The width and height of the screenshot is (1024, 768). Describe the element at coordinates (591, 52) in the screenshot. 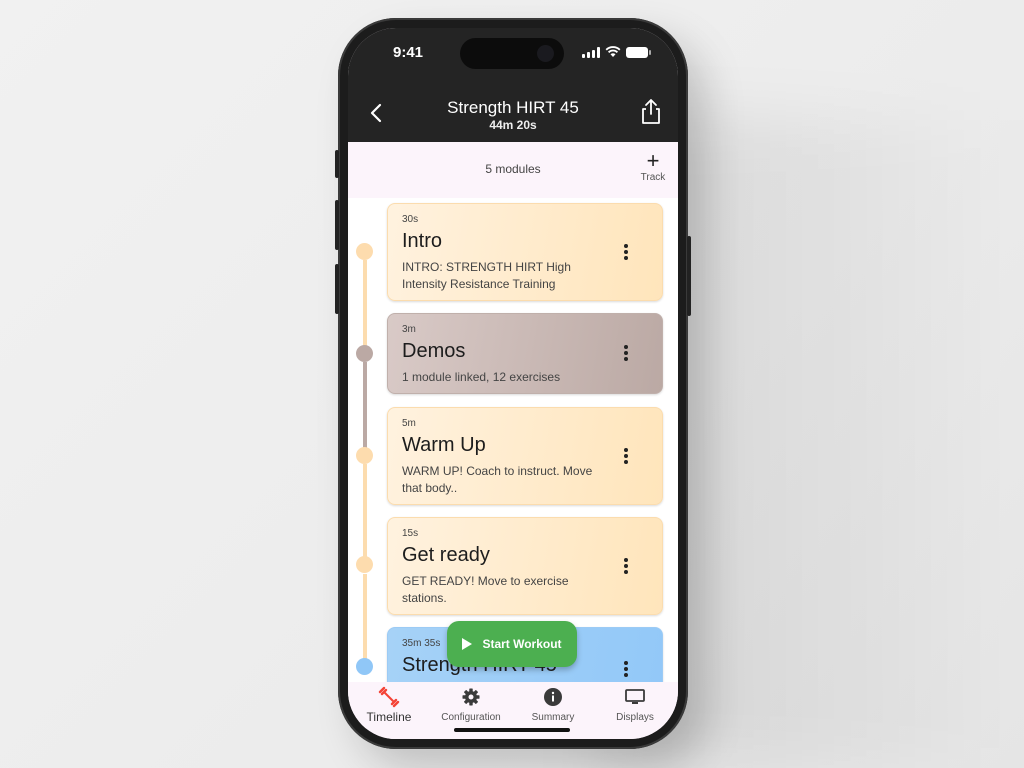

I see `signal-icon` at that location.